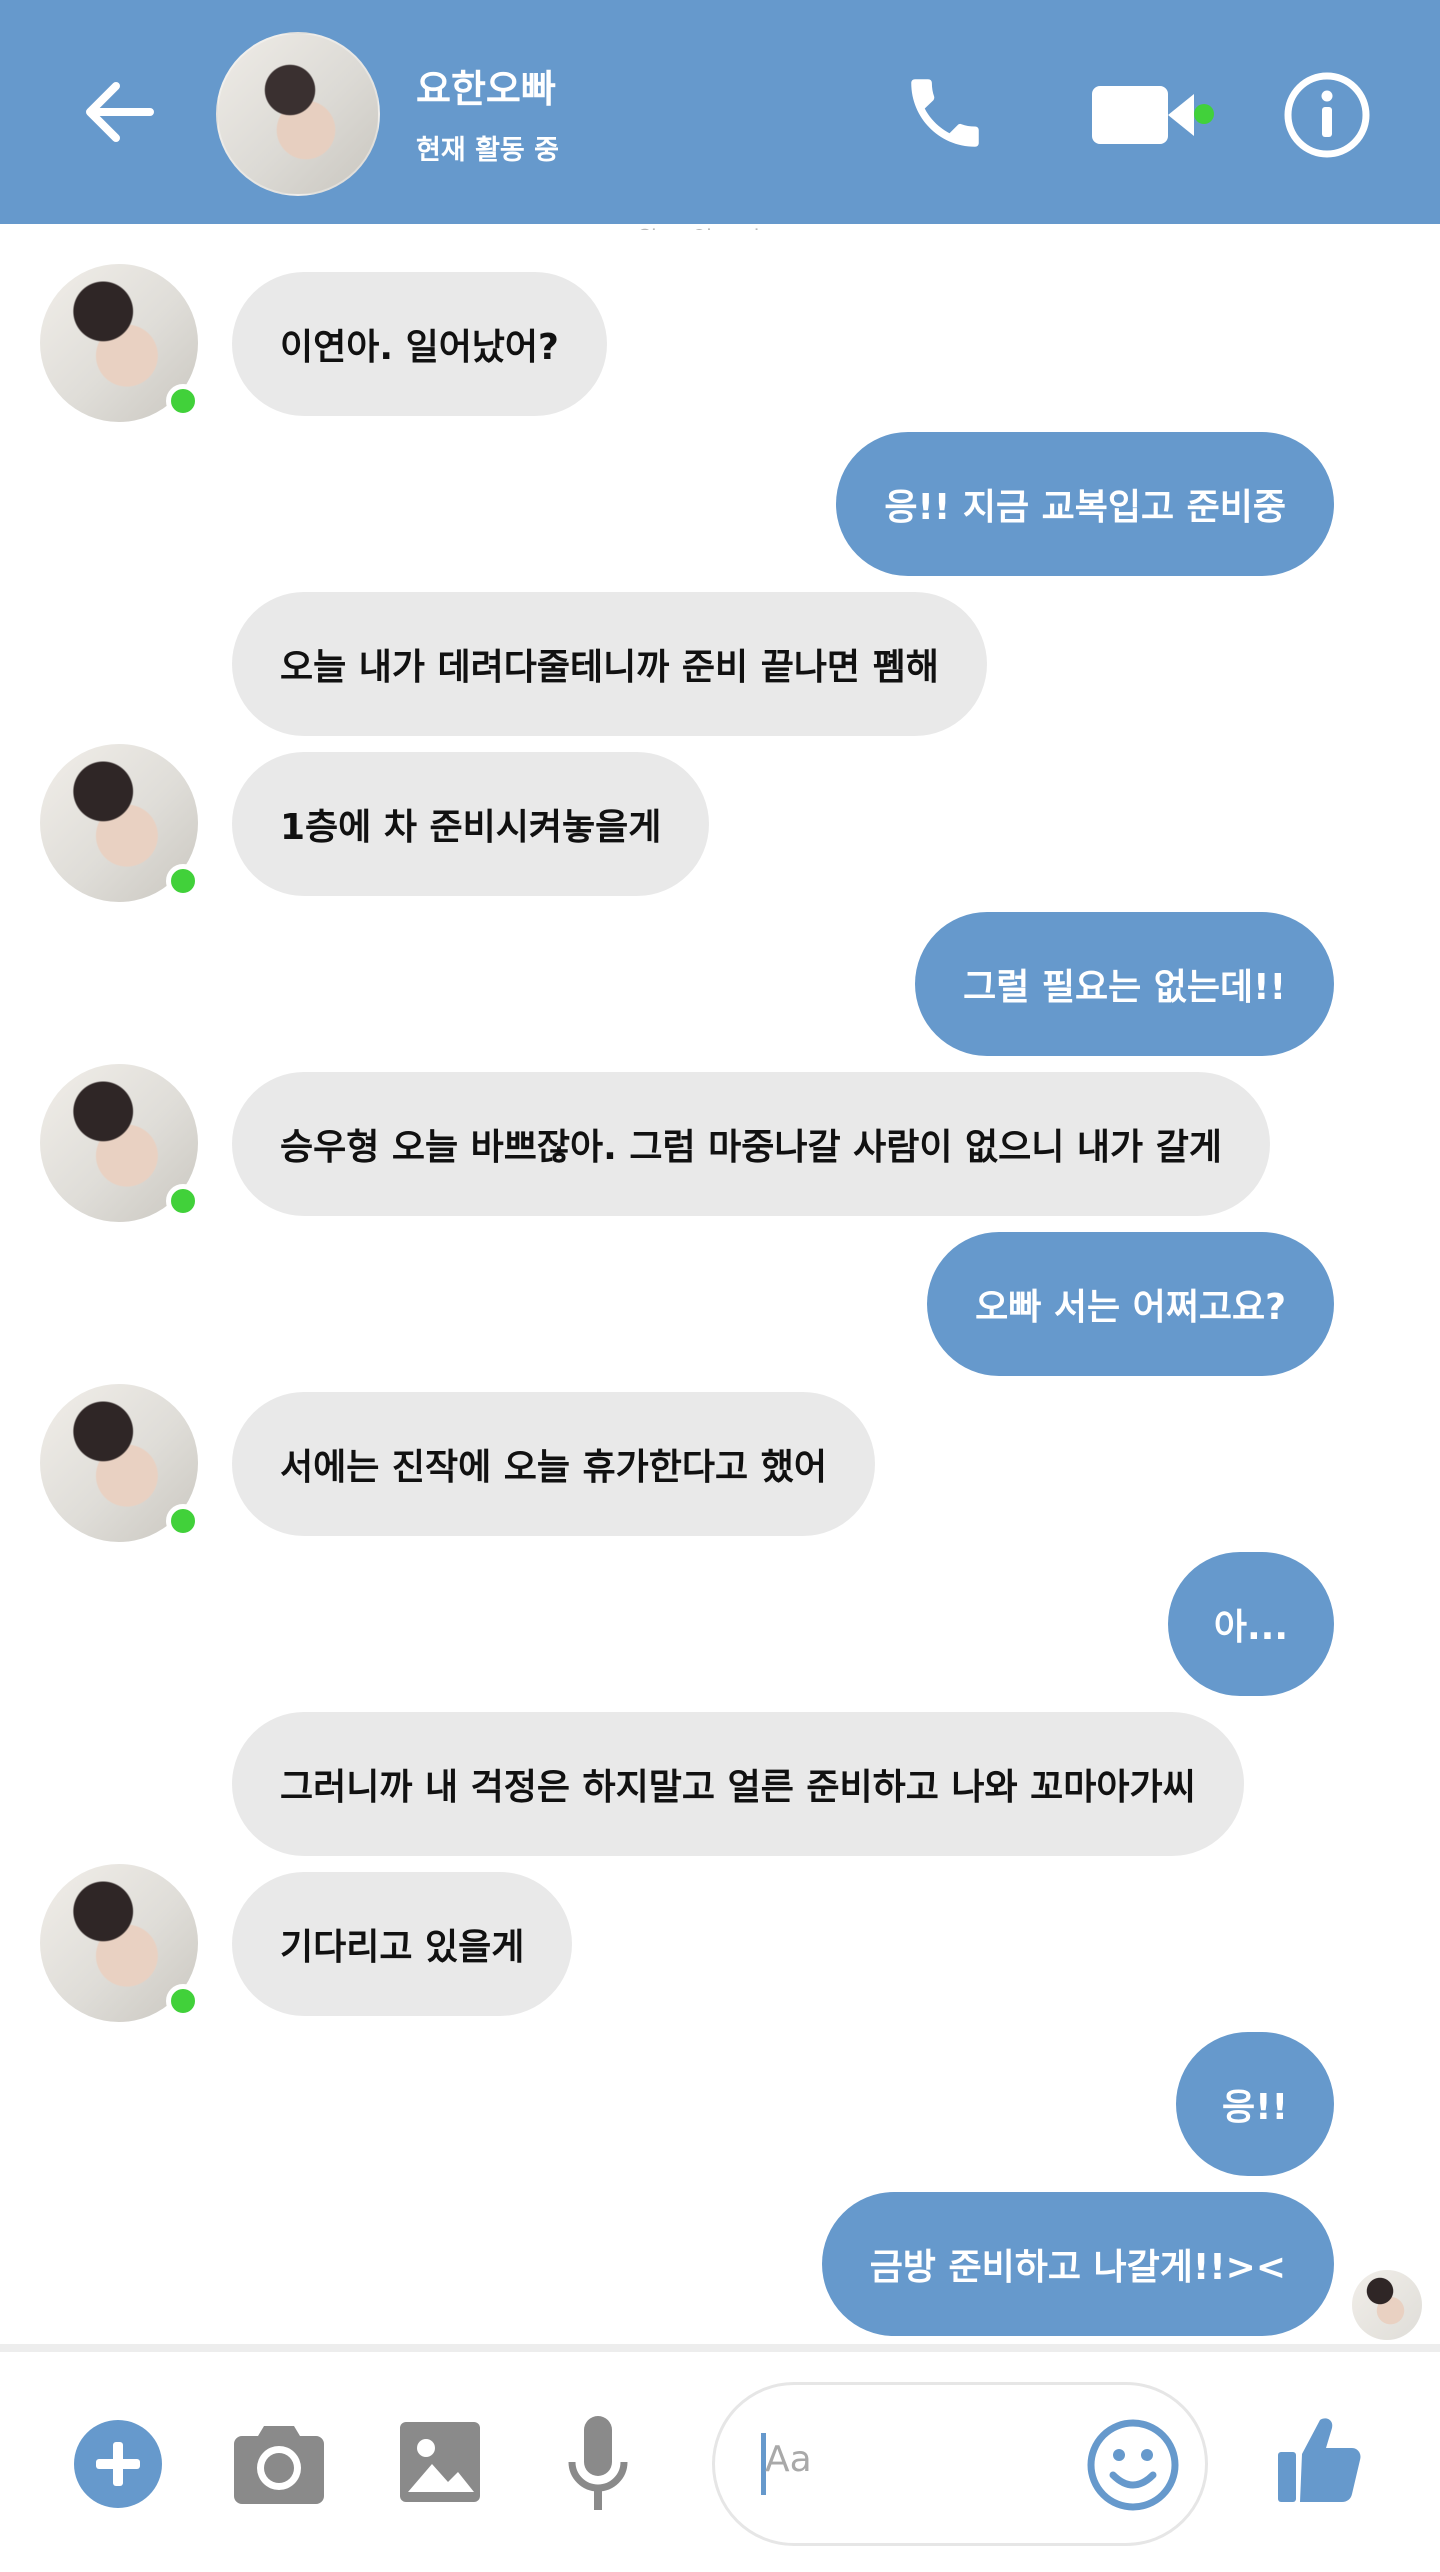  I want to click on video-camera-icon, so click(1150, 115).